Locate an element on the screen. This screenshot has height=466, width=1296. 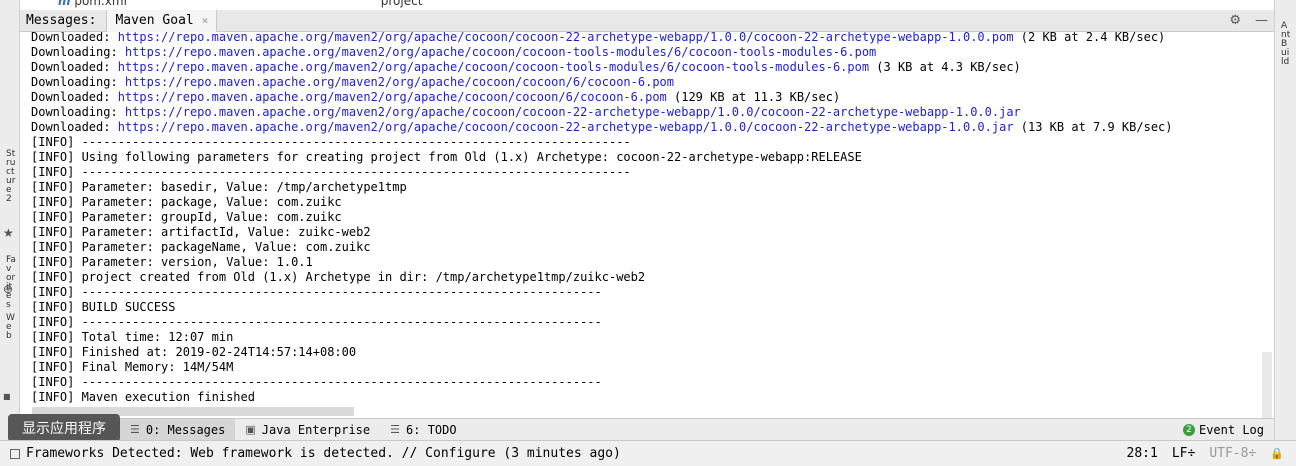
tab-label: Maven Goal is located at coordinates (154, 20).